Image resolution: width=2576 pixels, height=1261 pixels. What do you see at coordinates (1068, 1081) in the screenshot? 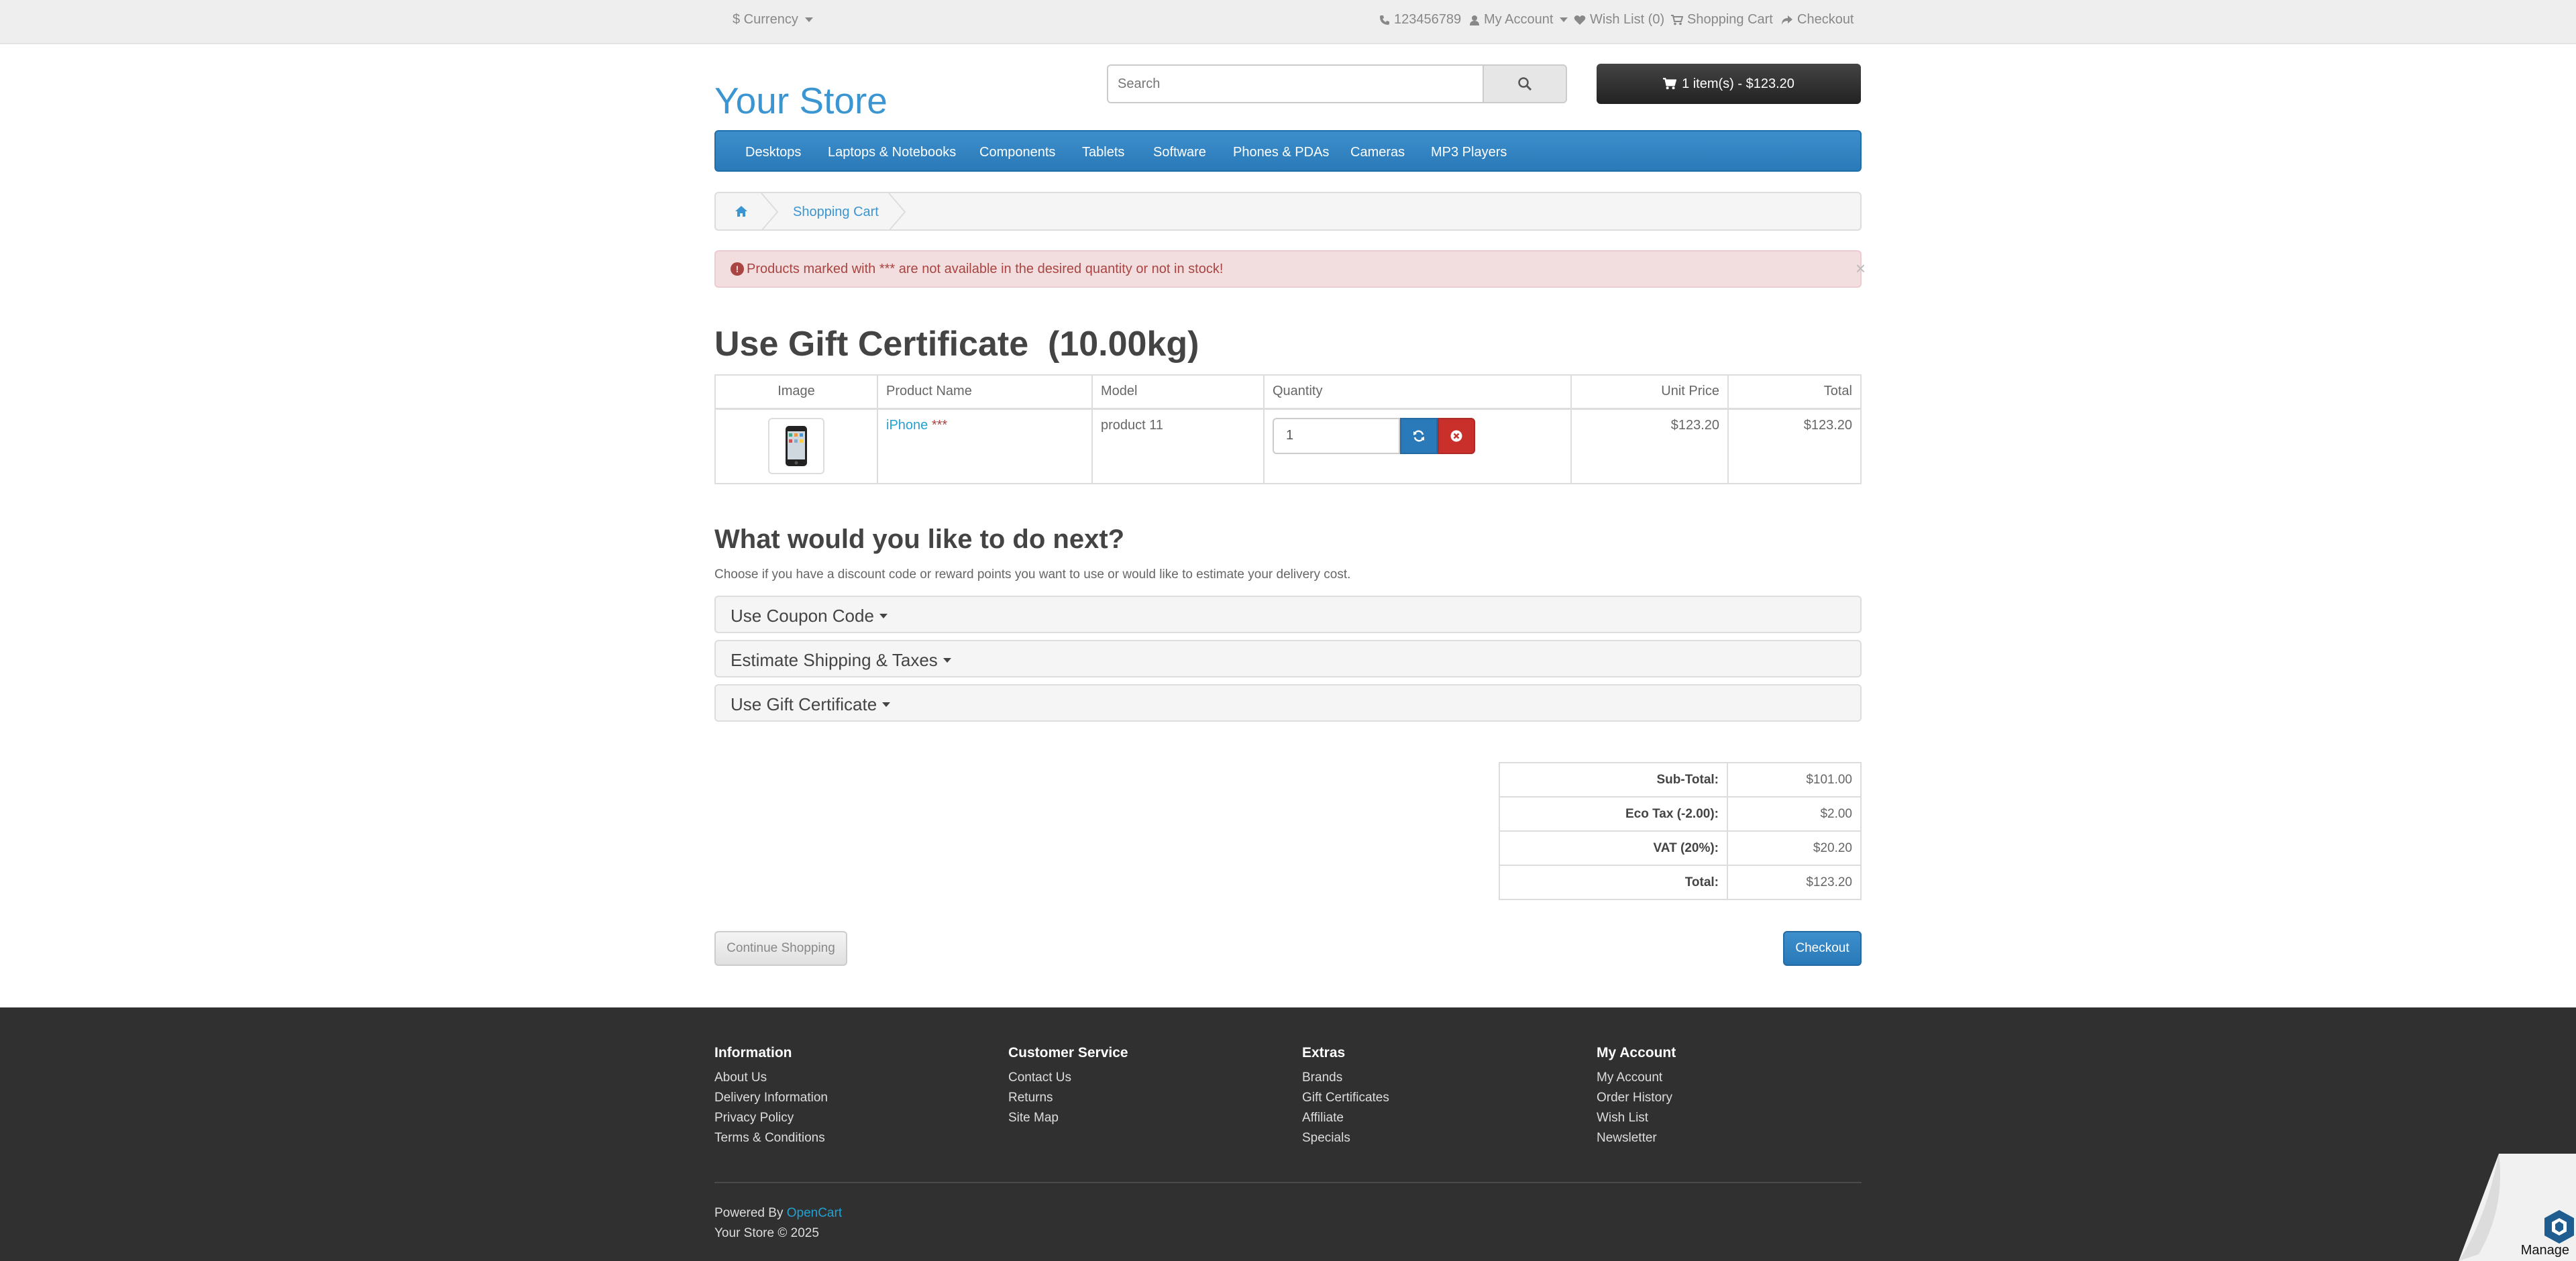
I see `footer-link-contact: Contact Us` at bounding box center [1068, 1081].